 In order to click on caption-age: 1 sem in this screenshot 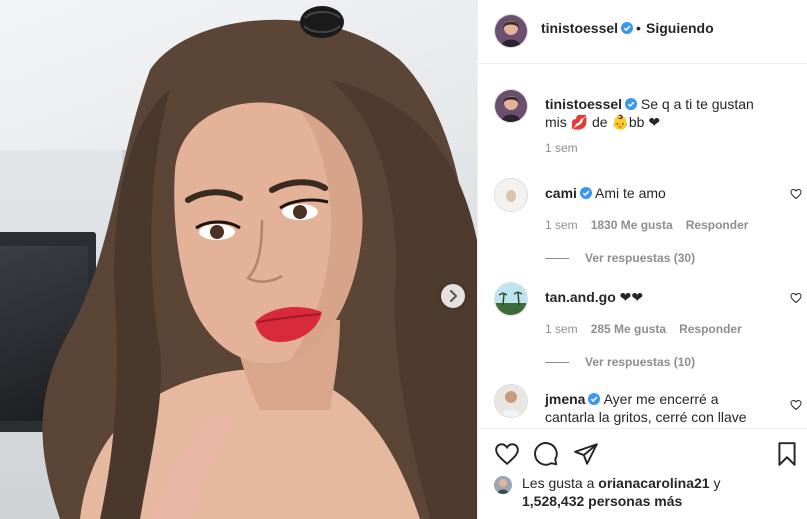, I will do `click(561, 148)`.